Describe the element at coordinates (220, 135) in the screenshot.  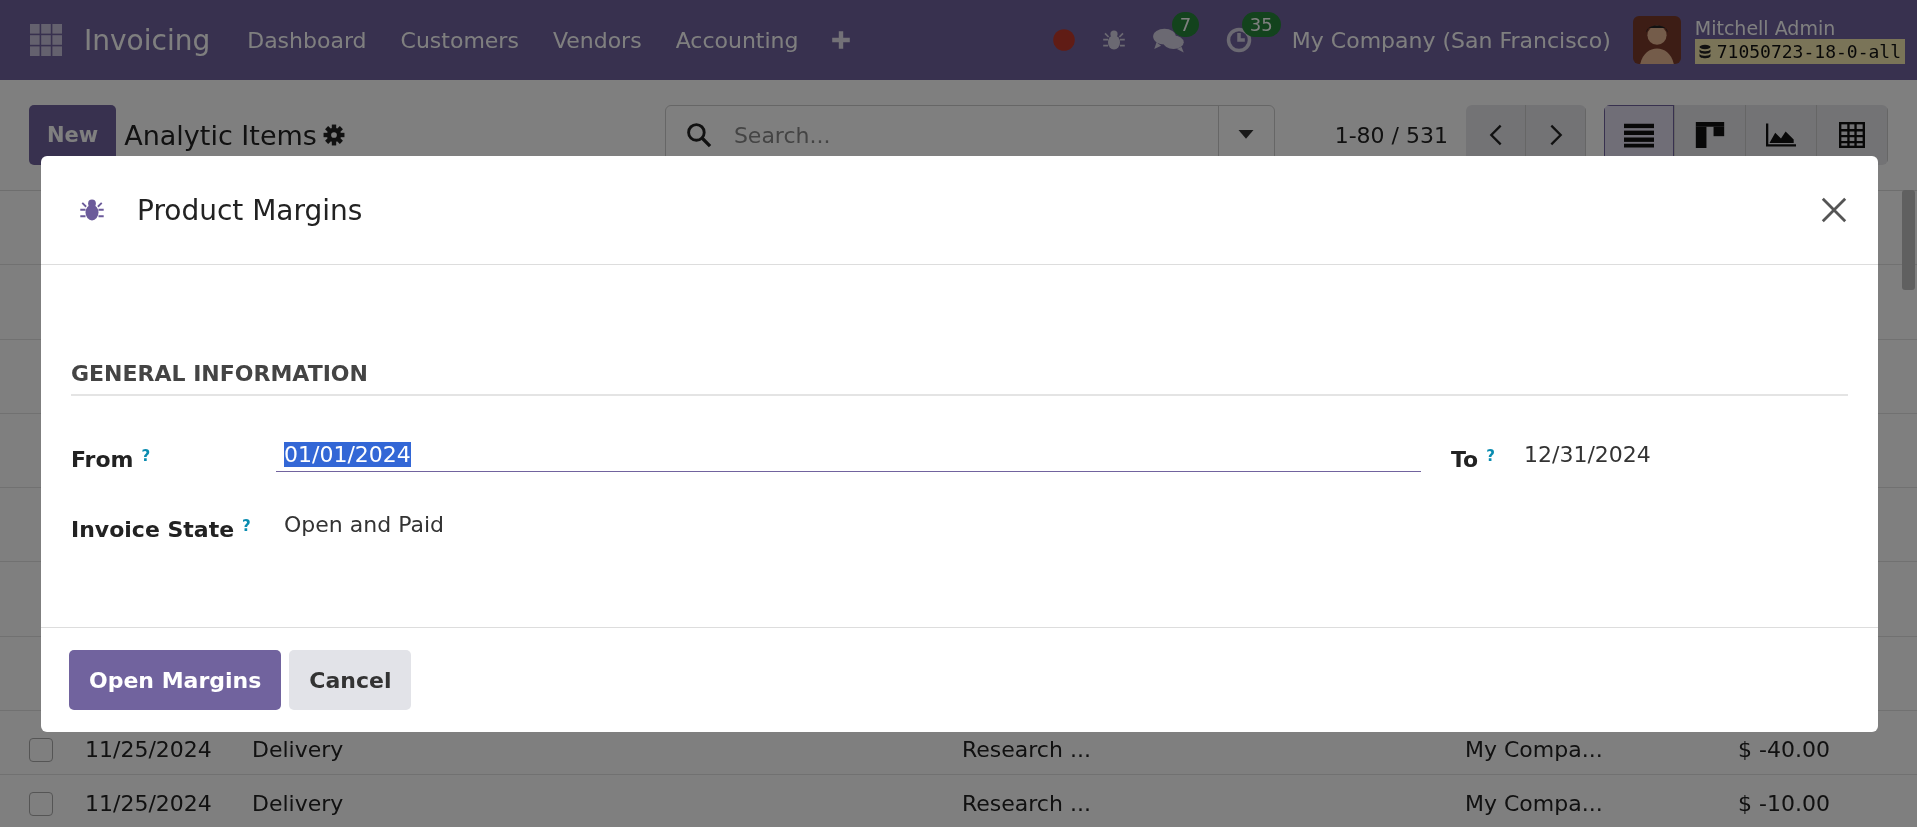
I see `page-title: Analytic Items` at that location.